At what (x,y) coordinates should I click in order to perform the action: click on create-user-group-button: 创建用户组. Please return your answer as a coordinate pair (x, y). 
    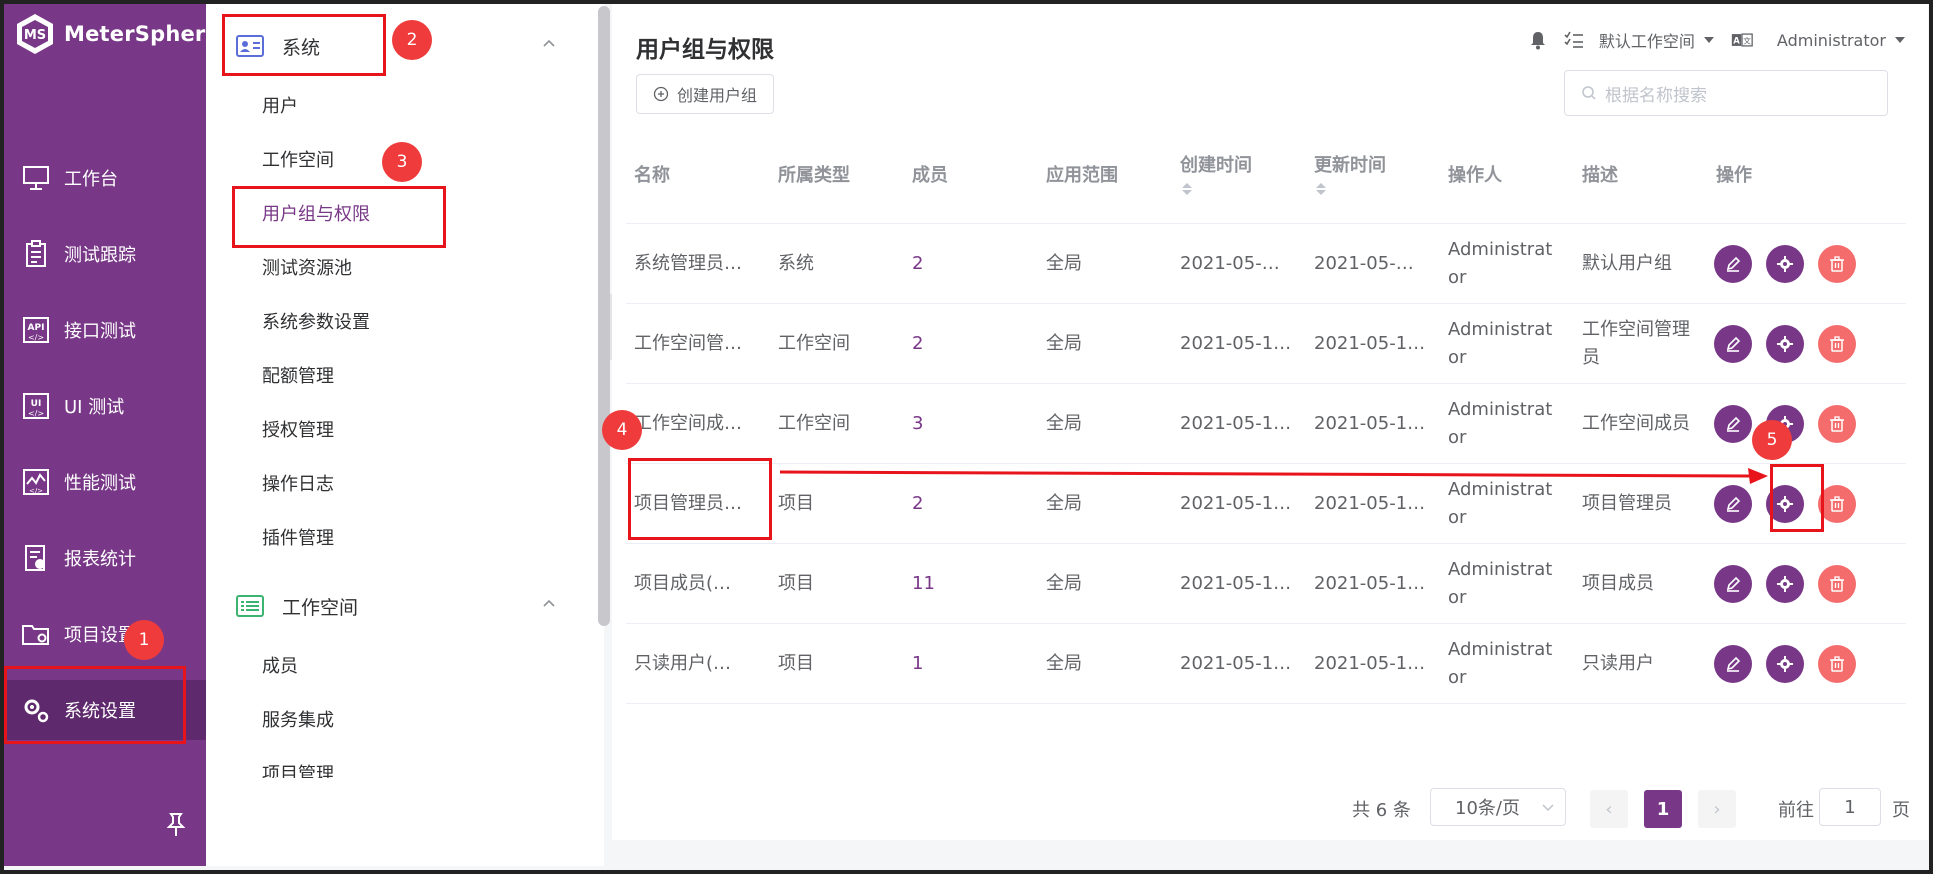
    Looking at the image, I should click on (705, 94).